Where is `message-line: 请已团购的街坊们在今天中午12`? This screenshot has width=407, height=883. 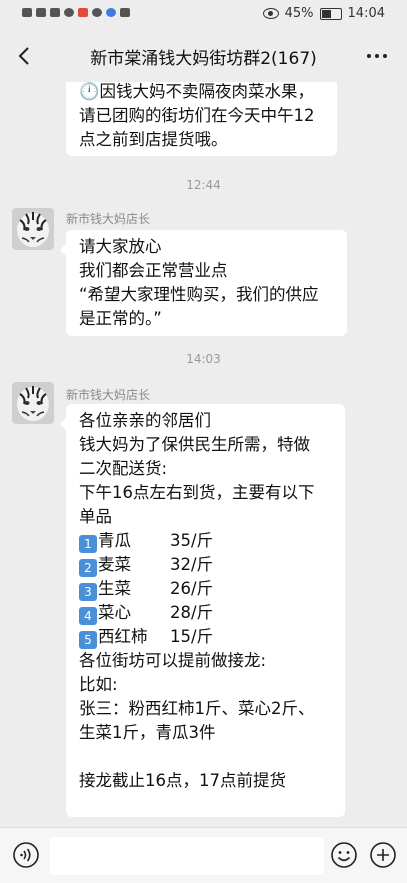
message-line: 请已团购的街坊们在今天中午12 is located at coordinates (197, 115).